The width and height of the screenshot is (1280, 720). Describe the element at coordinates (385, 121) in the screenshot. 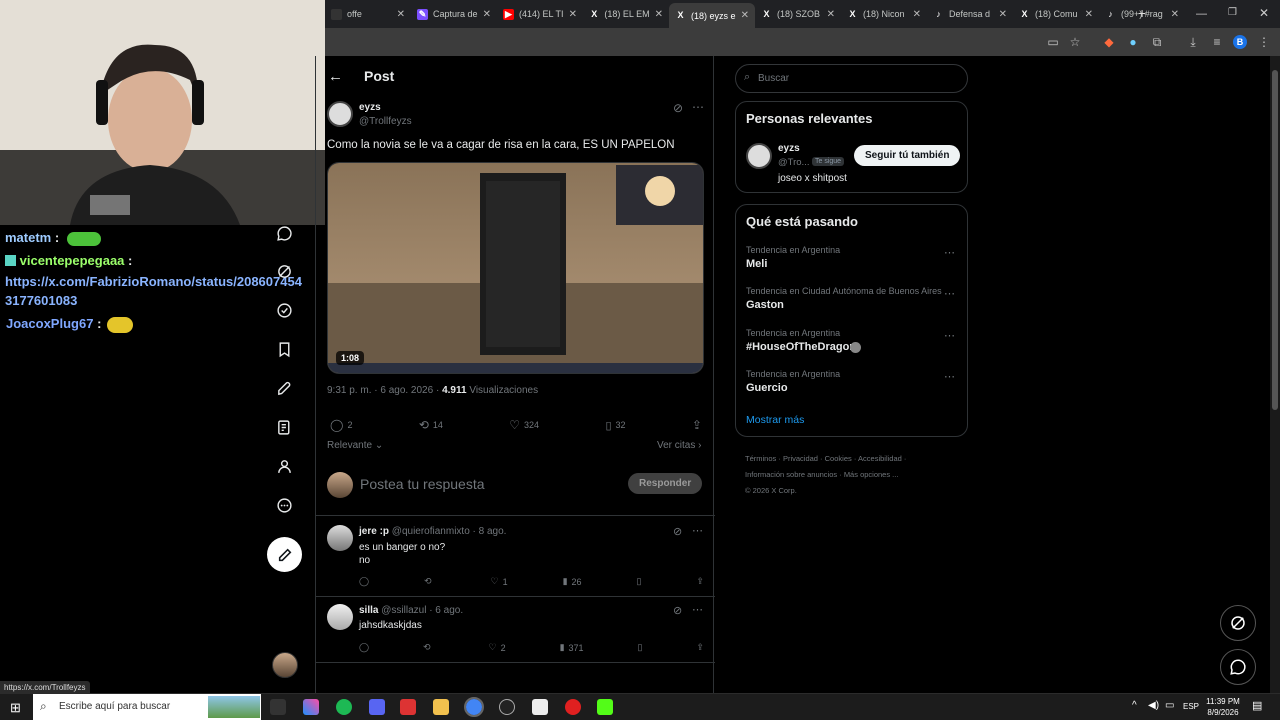

I see `author-handle: @Trollfeyzs` at that location.